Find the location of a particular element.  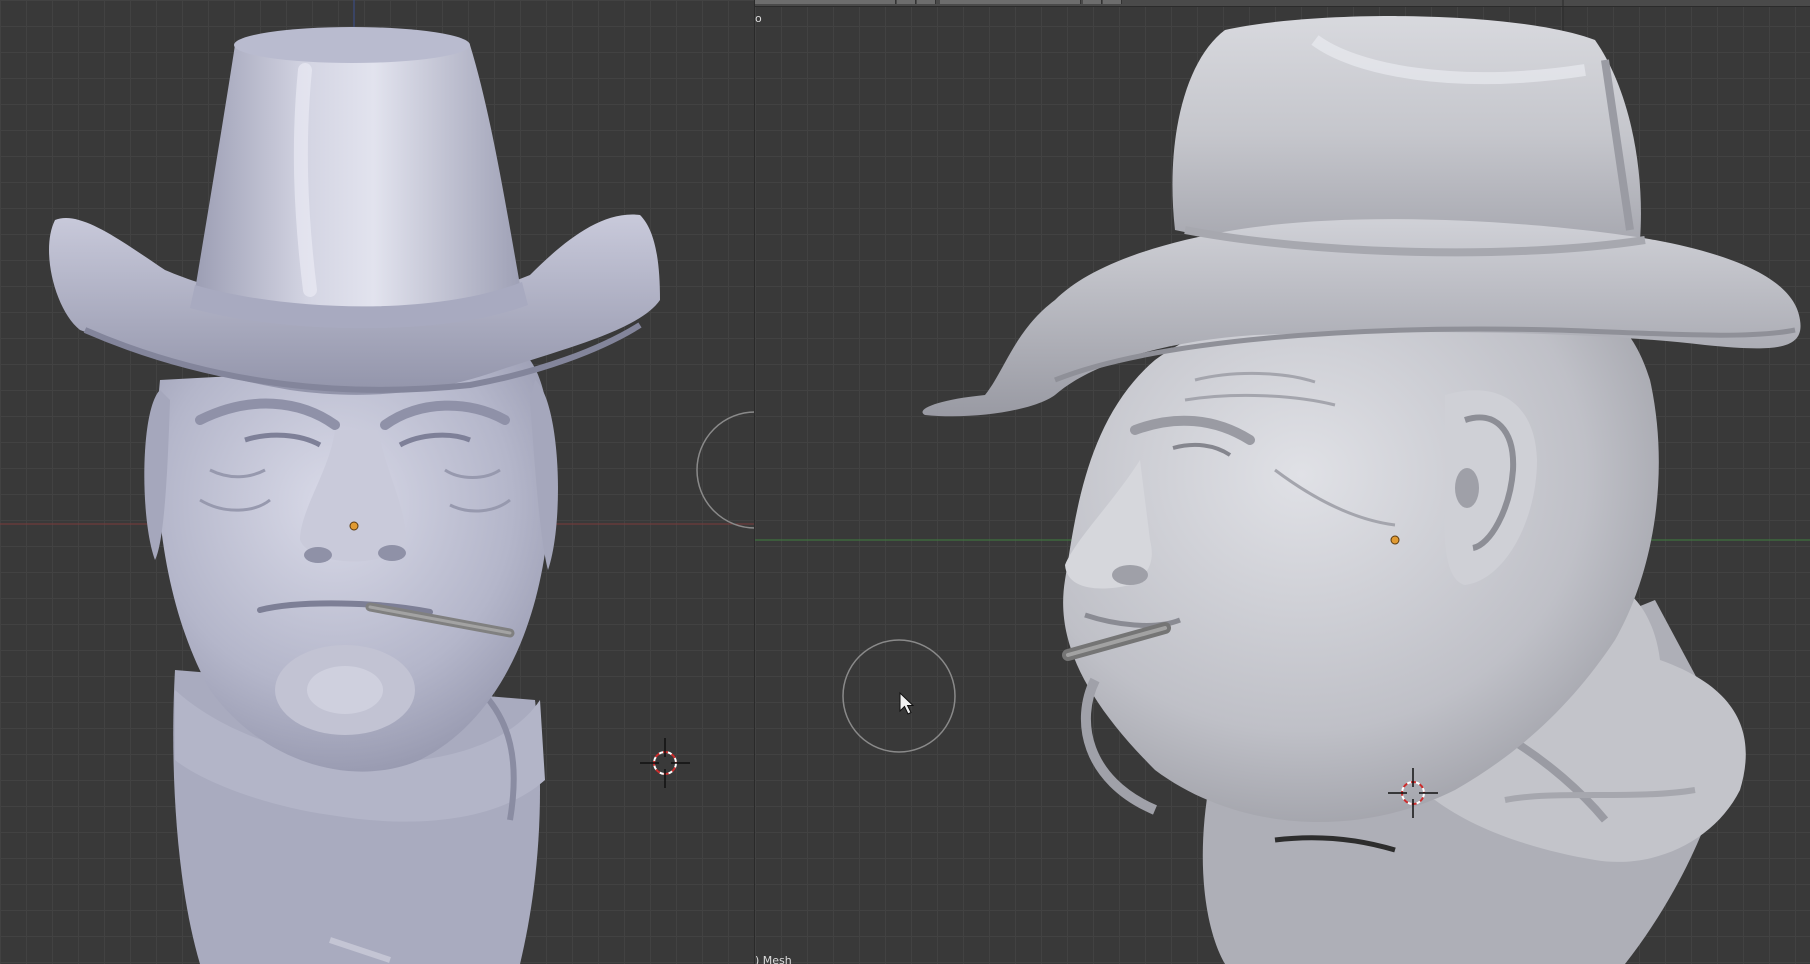

brush-radius-circle is located at coordinates (899, 696).